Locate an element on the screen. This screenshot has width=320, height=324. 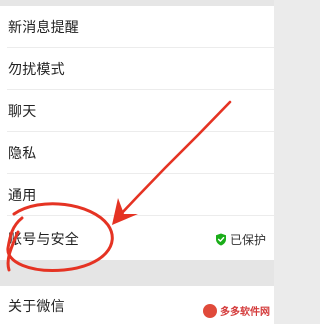
protected-status: 已保护 is located at coordinates (240, 239).